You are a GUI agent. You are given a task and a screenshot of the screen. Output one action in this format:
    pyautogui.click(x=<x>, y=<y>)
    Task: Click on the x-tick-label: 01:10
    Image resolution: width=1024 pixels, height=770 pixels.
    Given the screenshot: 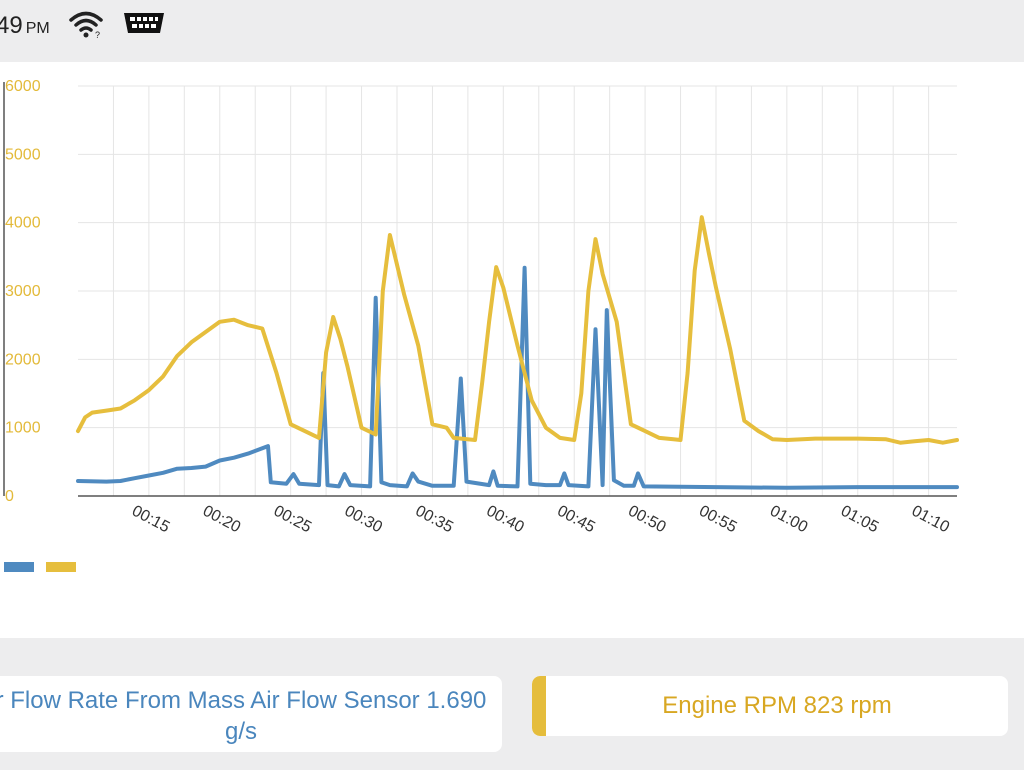 What is the action you would take?
    pyautogui.click(x=930, y=520)
    